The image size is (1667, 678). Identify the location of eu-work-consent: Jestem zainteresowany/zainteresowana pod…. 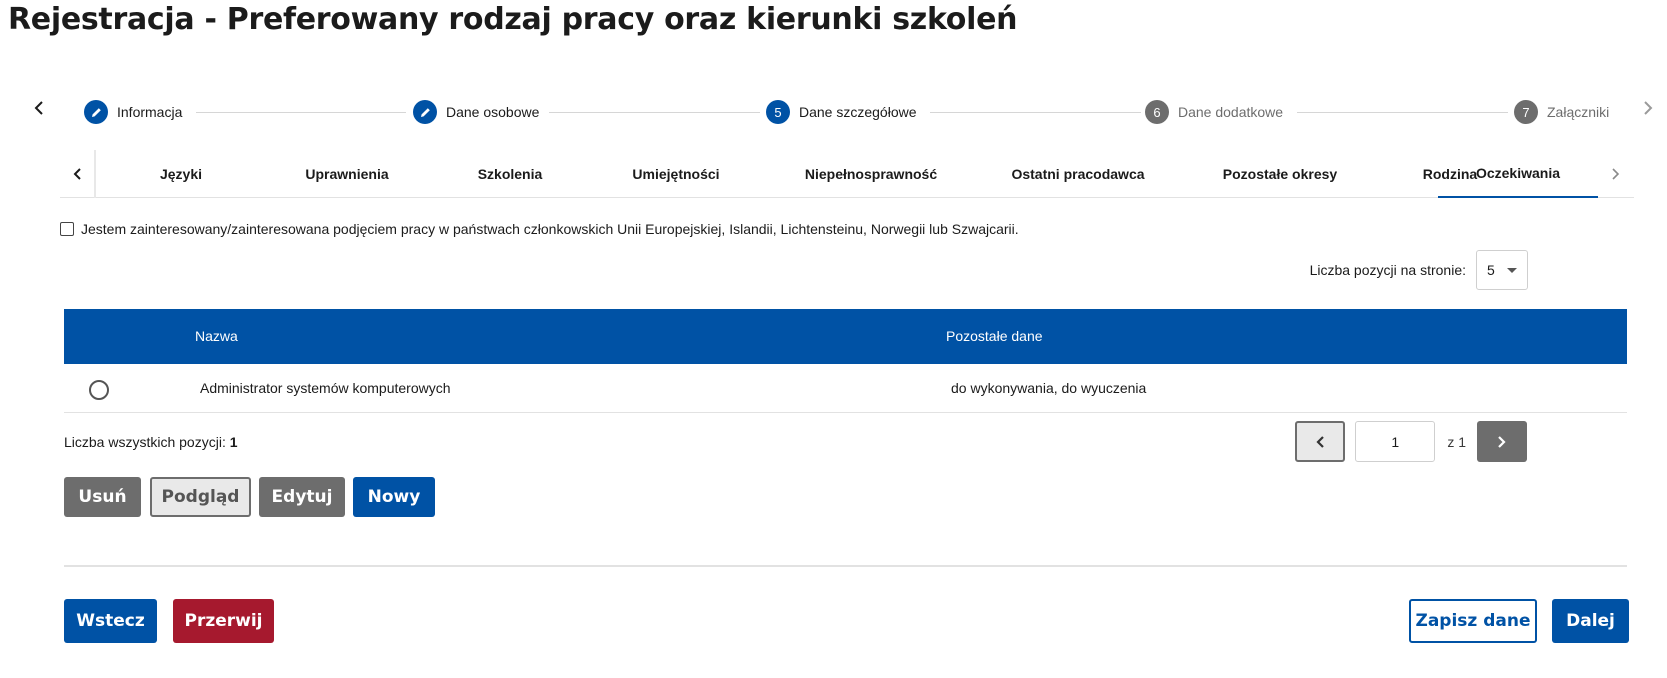
(539, 229).